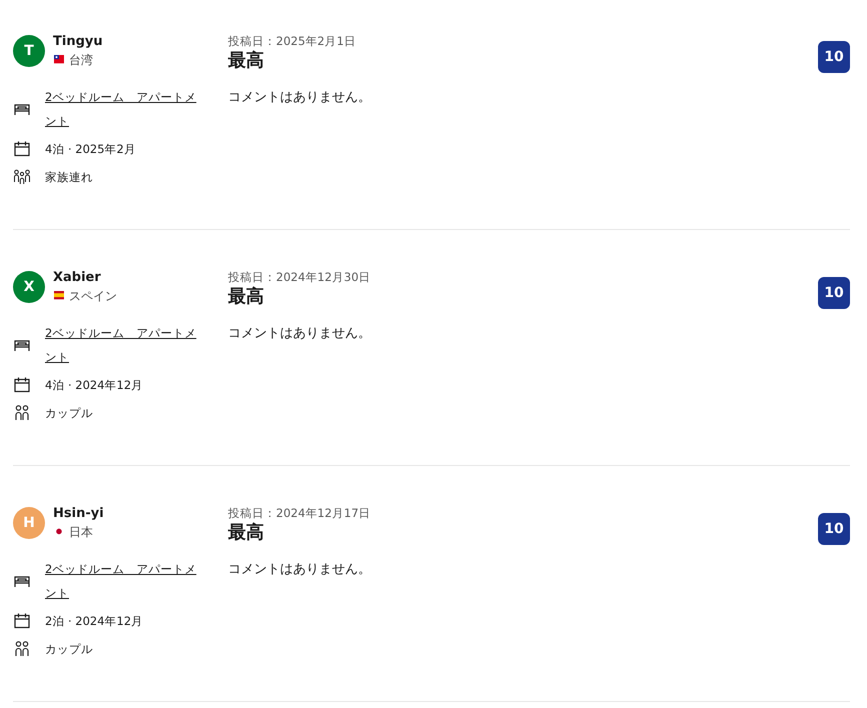 This screenshot has width=867, height=708. I want to click on stay-info: 4泊 · 2024年12月, so click(94, 385).